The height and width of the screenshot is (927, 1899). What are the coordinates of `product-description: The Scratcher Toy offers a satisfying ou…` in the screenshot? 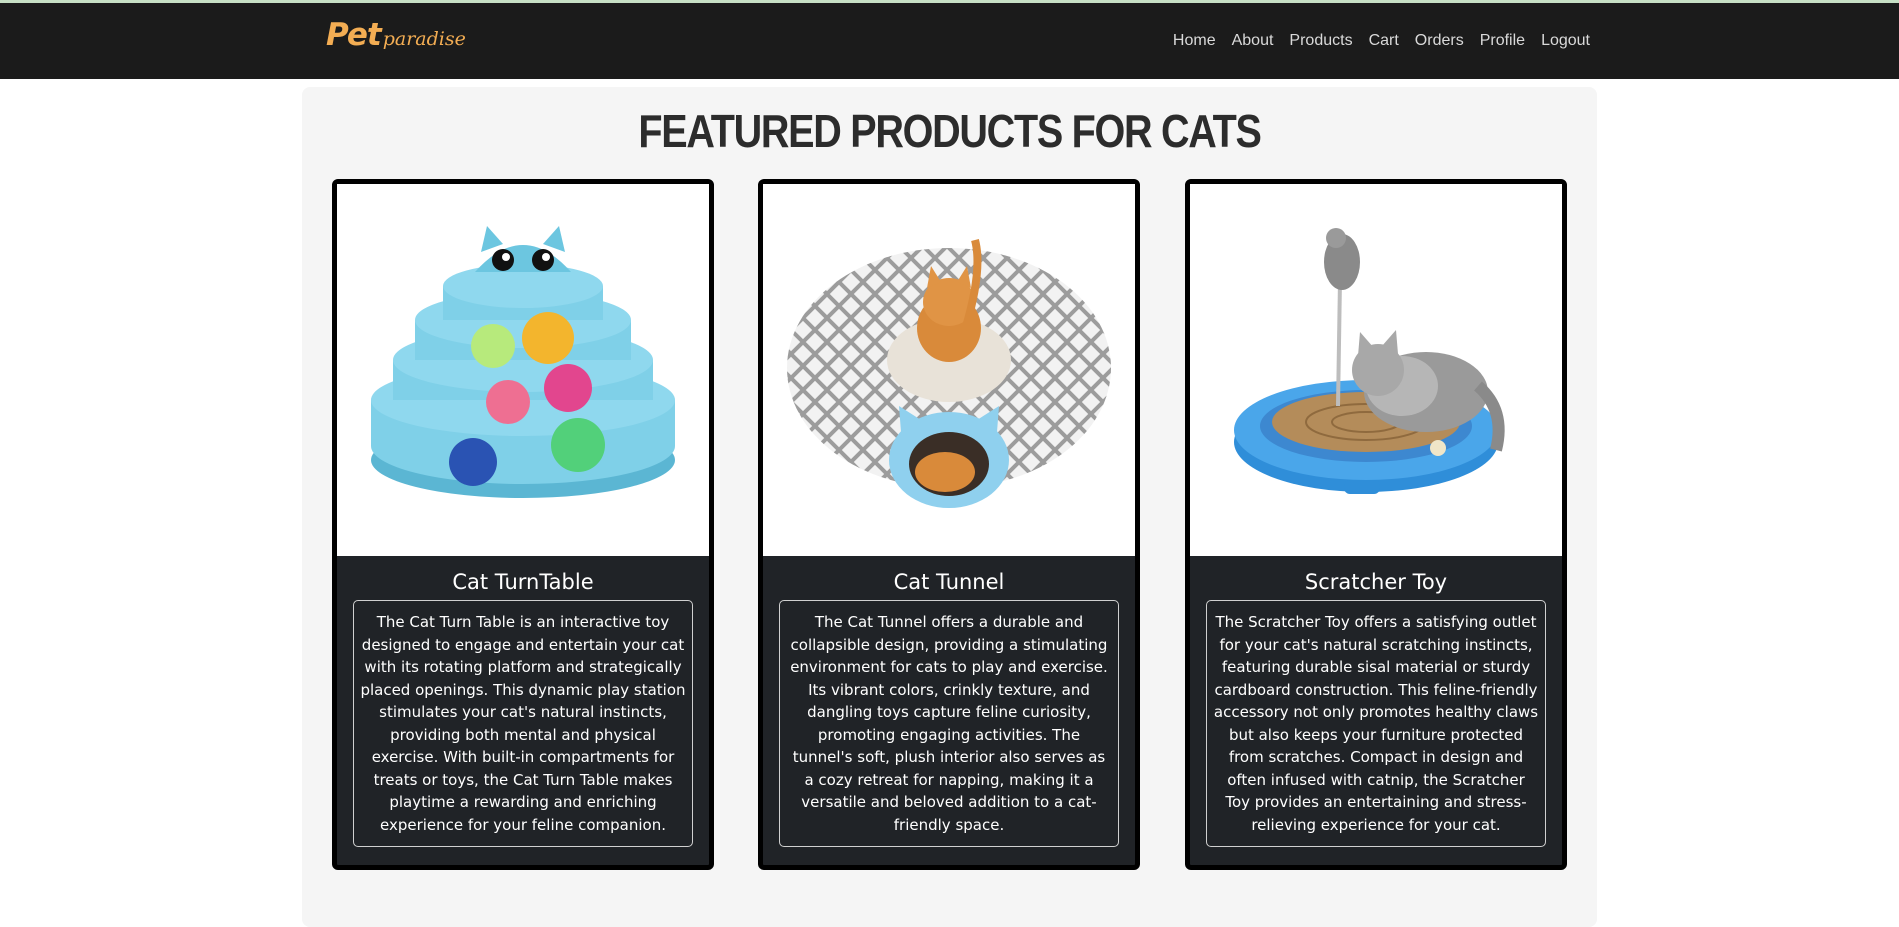 It's located at (1376, 723).